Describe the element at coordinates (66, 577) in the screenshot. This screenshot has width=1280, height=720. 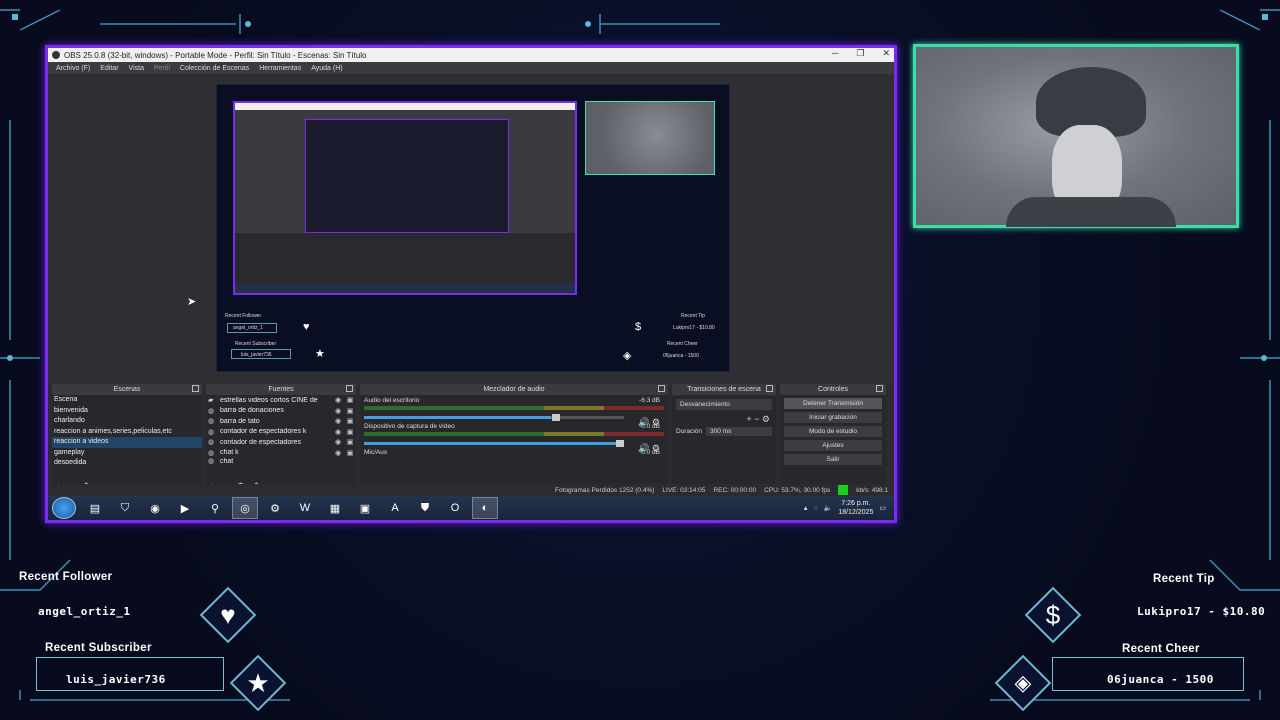
I see `recent-follower-title: Recent Follower` at that location.